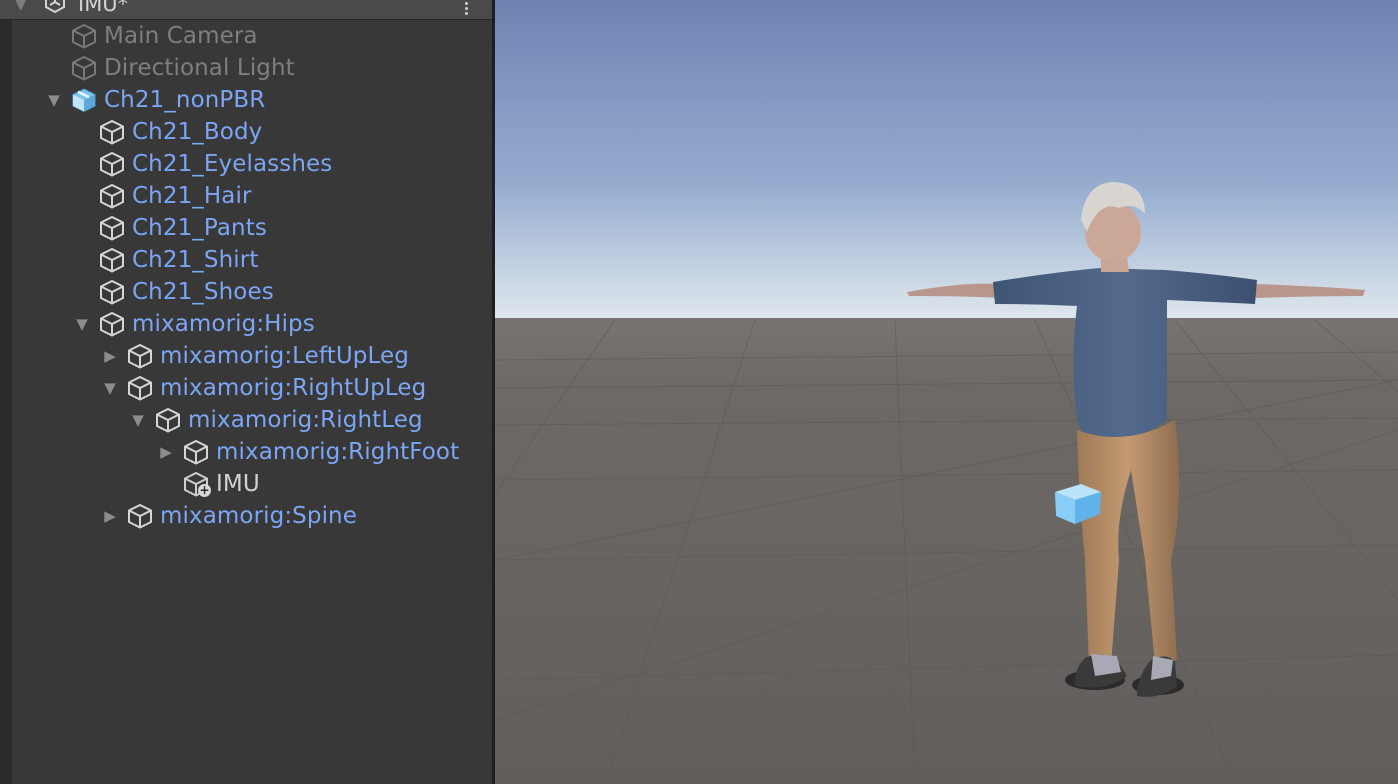 This screenshot has height=784, width=1398. Describe the element at coordinates (258, 516) in the screenshot. I see `hierarchy-item-label: mixamorig:Spine` at that location.